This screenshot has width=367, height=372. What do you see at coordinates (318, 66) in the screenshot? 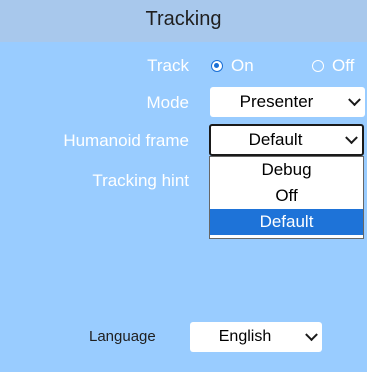
I see `radio-off-icon` at bounding box center [318, 66].